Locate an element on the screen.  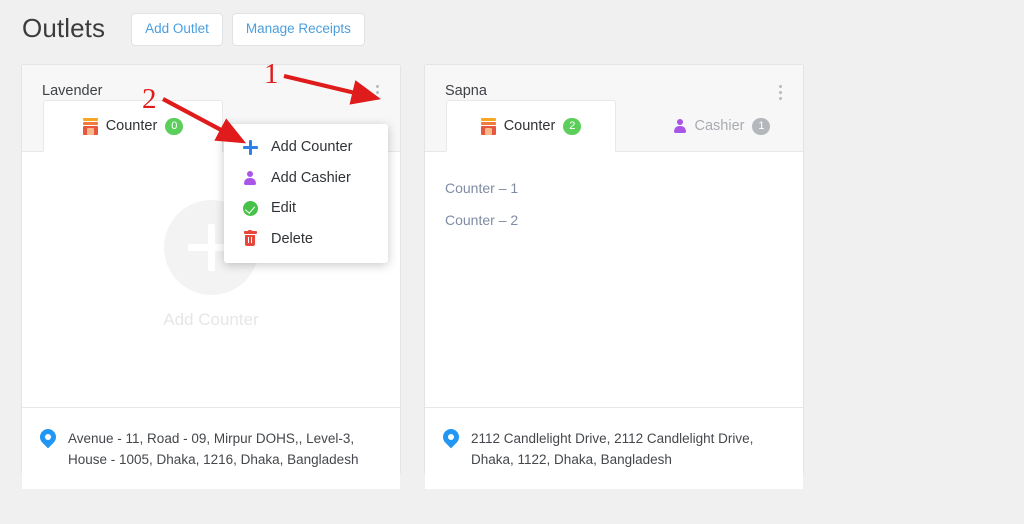
outlet-name: Lavender is located at coordinates (72, 91).